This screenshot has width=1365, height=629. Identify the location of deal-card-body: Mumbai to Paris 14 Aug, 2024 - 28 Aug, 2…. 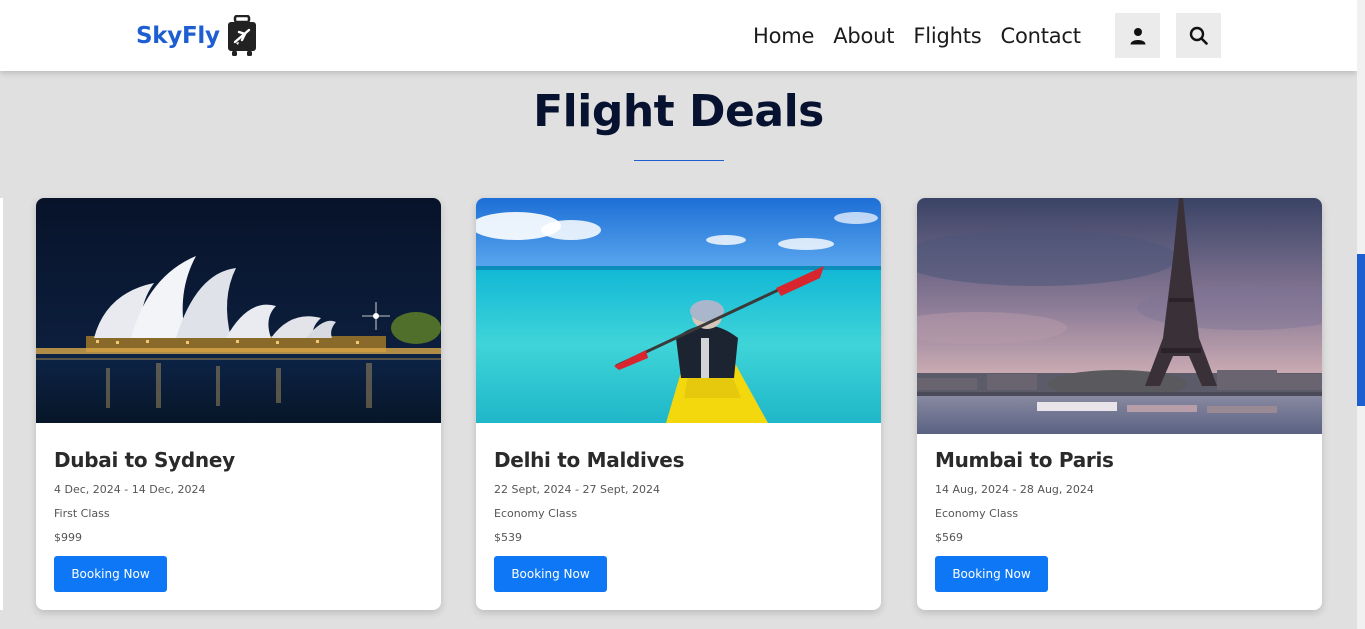
(1119, 496).